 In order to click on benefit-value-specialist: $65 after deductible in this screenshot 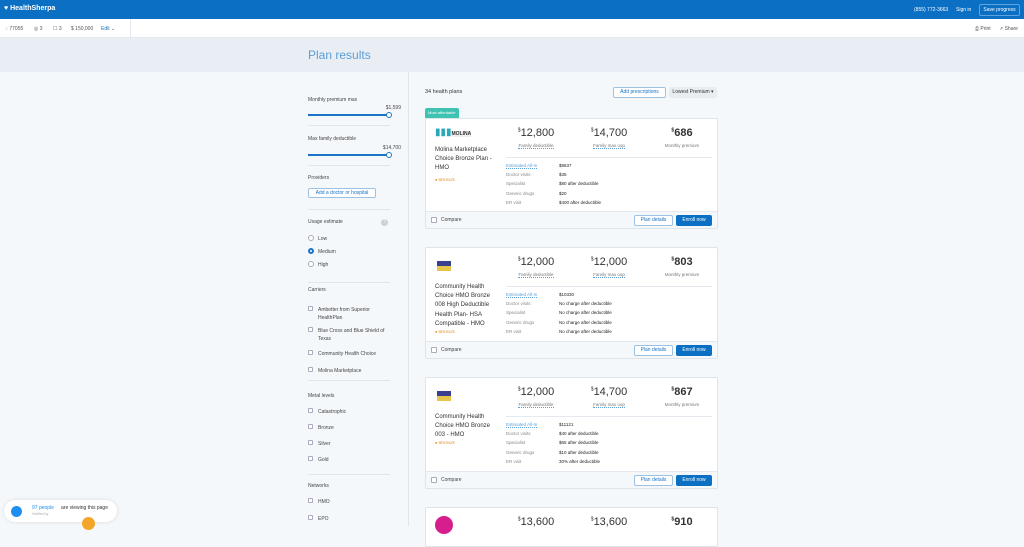, I will do `click(579, 443)`.